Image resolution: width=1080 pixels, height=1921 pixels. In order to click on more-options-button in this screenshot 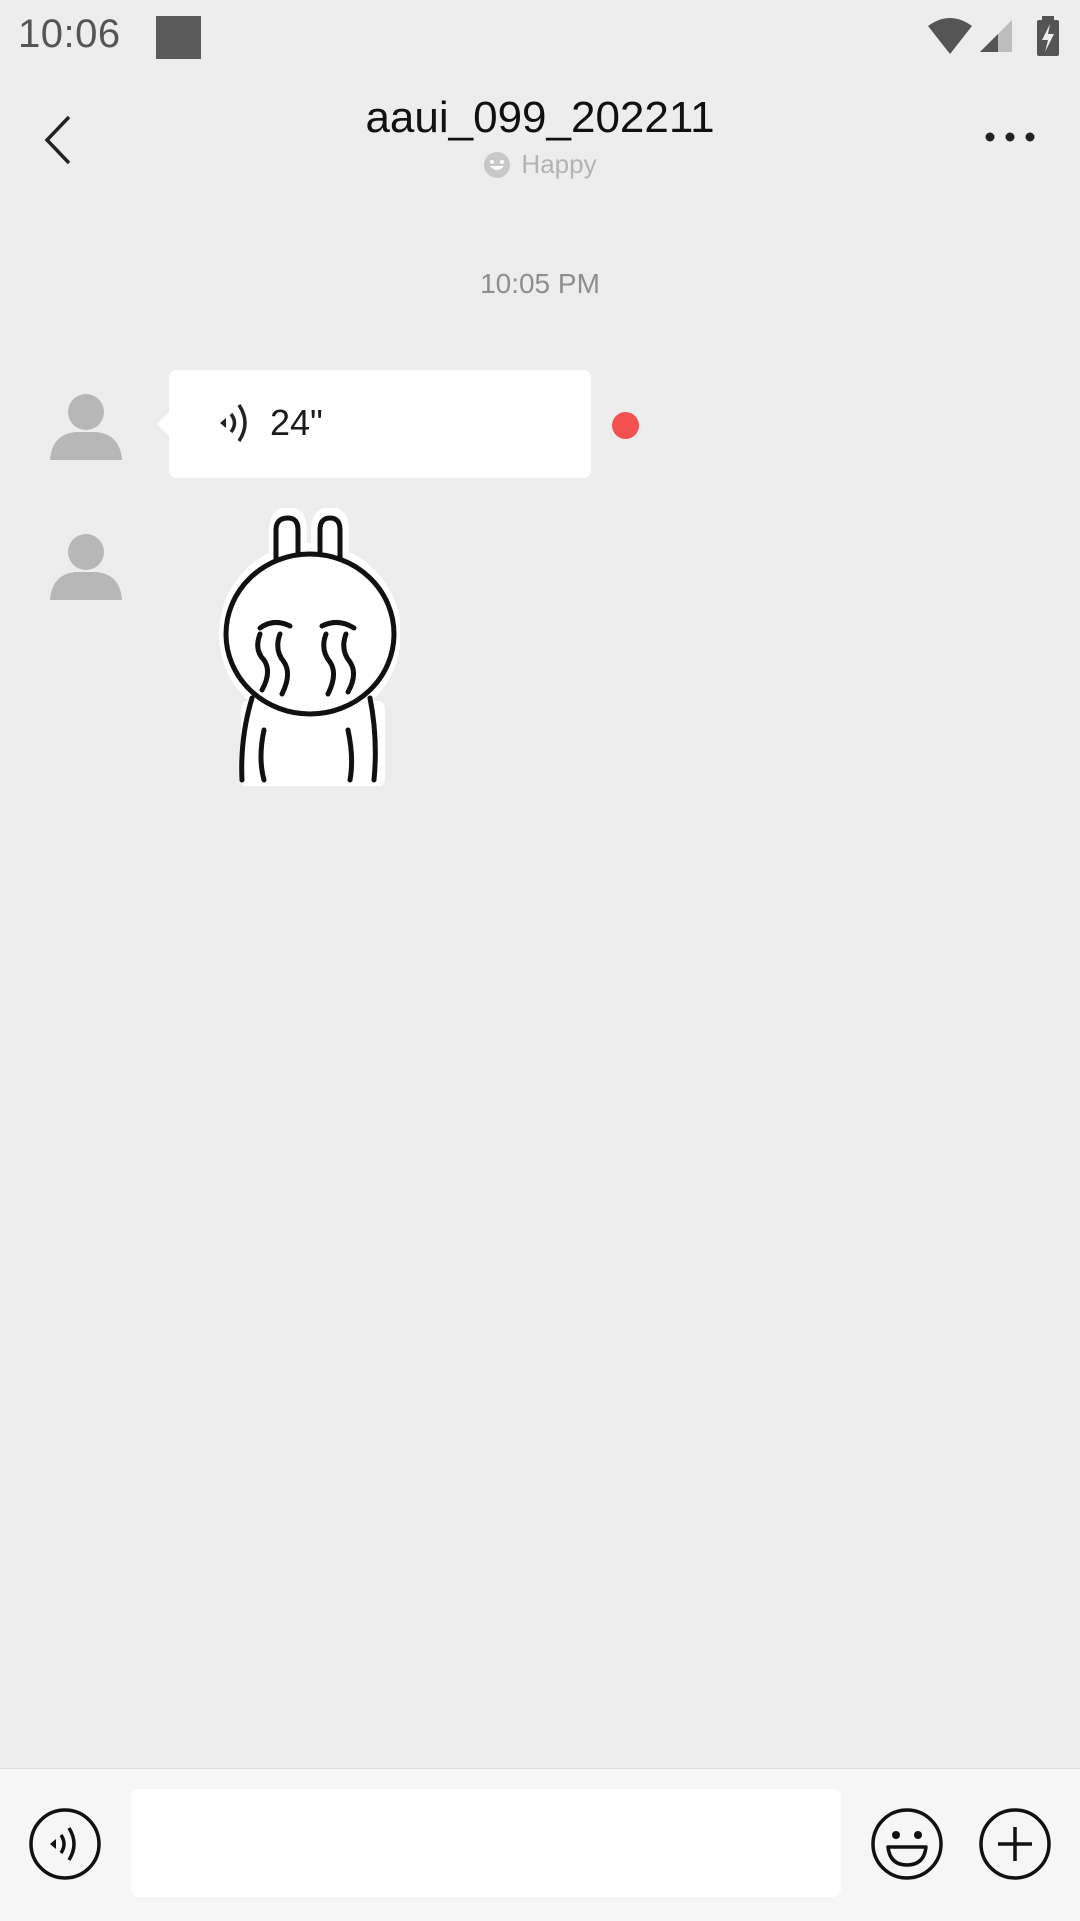, I will do `click(1010, 137)`.